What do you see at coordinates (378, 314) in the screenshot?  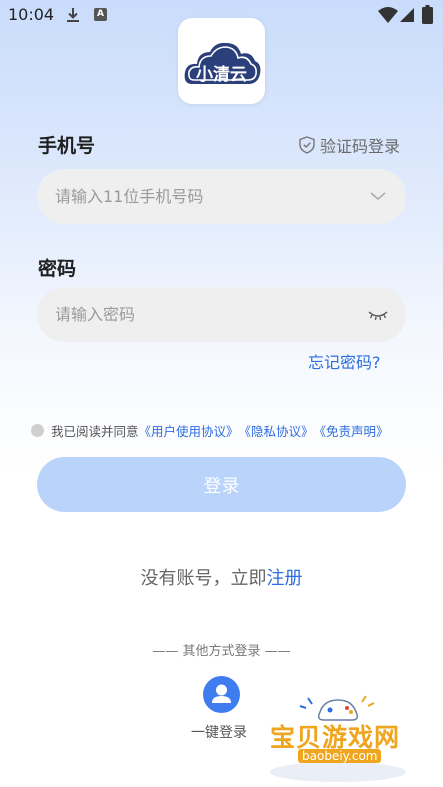 I see `eye-closed-icon` at bounding box center [378, 314].